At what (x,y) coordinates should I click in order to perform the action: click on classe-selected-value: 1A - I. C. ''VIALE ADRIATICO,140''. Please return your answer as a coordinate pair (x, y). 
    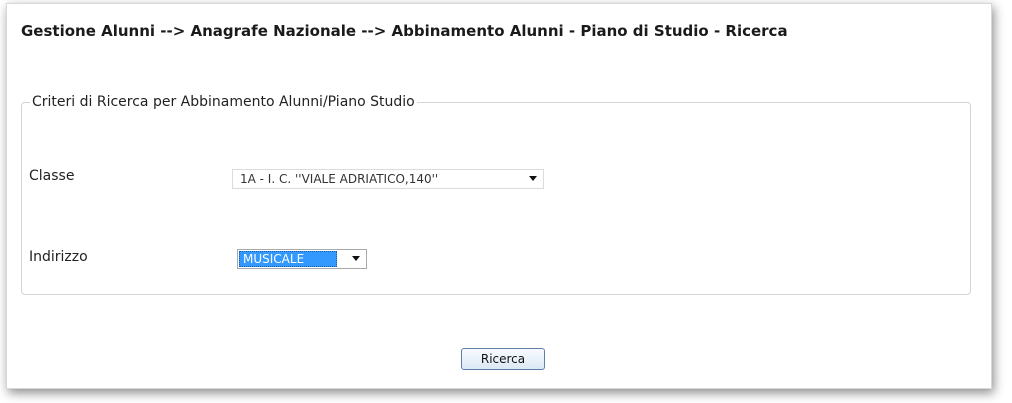
    Looking at the image, I should click on (339, 179).